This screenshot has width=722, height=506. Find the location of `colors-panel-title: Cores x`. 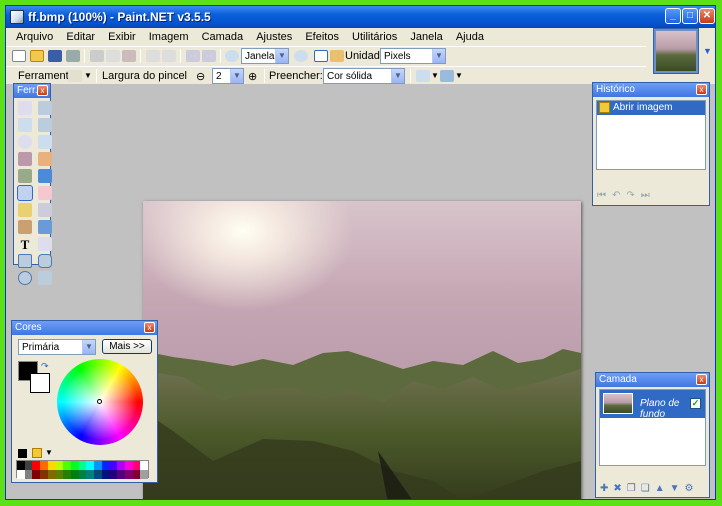

colors-panel-title: Cores x is located at coordinates (84, 328).